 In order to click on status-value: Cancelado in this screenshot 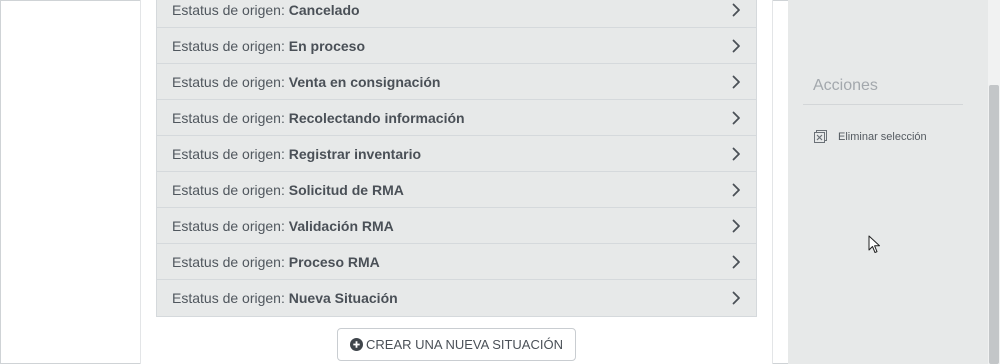, I will do `click(324, 9)`.